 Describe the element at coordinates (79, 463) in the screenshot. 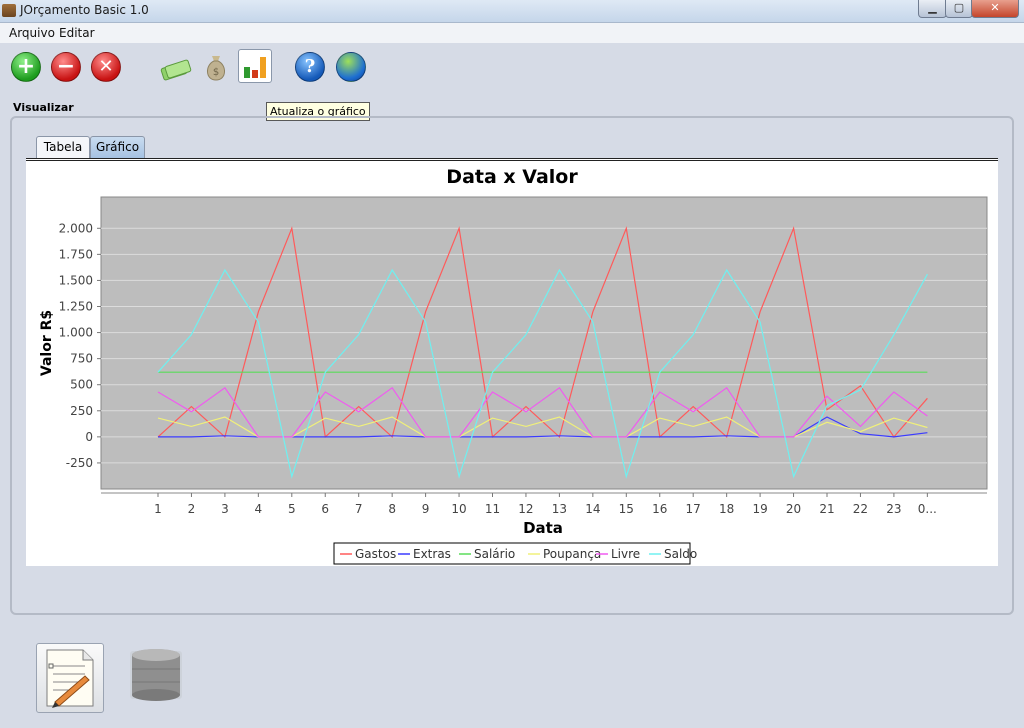

I see `y-tick-label: -250` at that location.